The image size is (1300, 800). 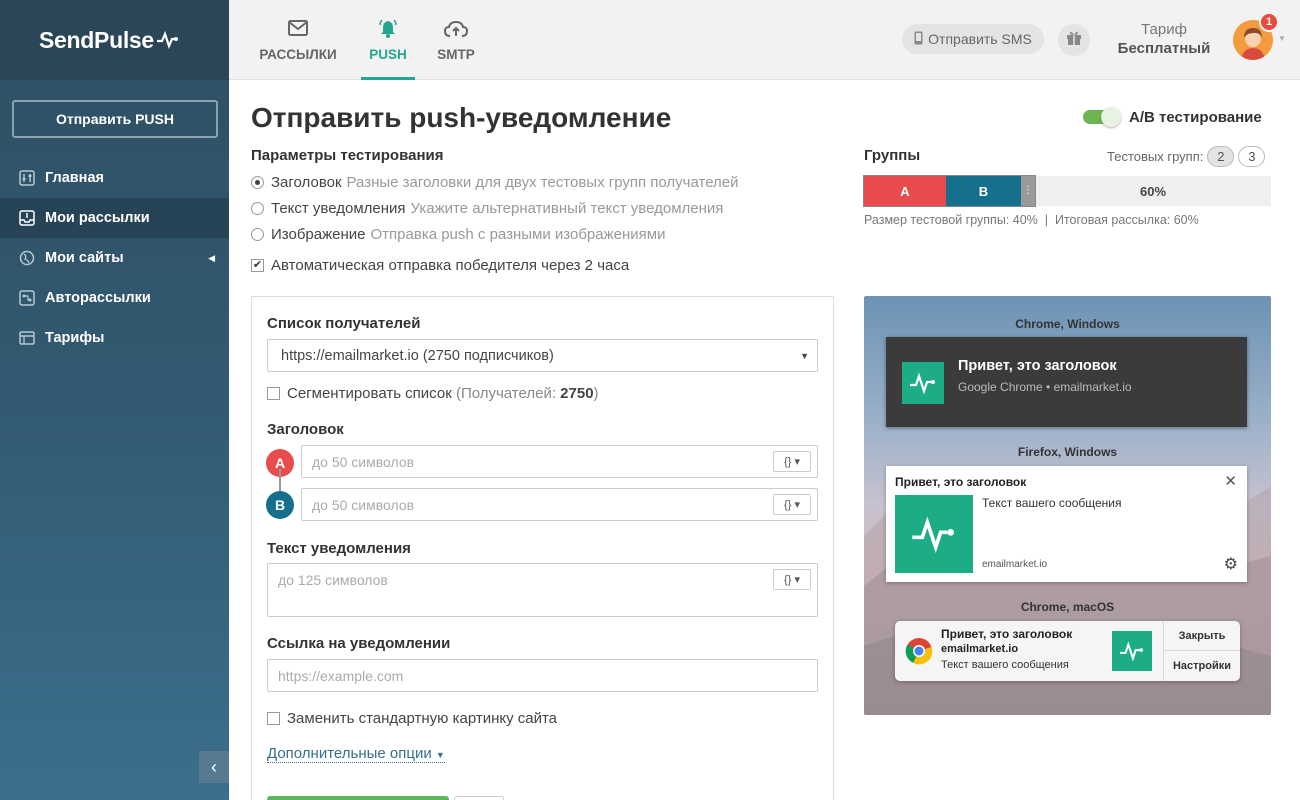 I want to click on submit-button, so click(x=358, y=798).